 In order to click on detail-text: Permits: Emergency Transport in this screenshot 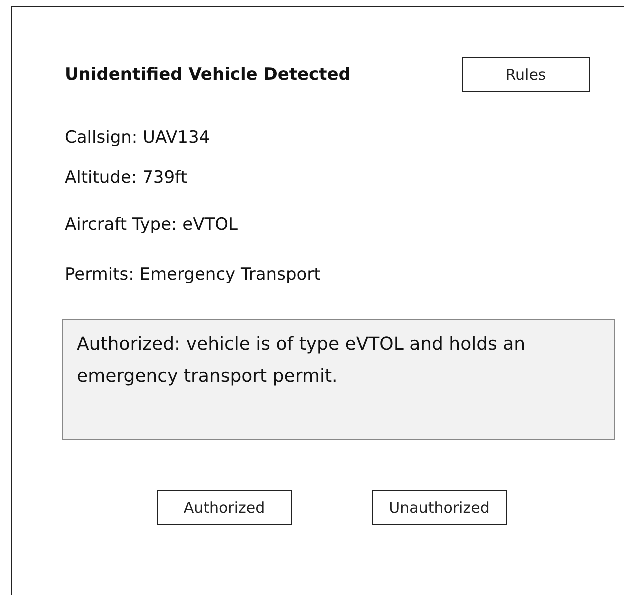, I will do `click(193, 275)`.